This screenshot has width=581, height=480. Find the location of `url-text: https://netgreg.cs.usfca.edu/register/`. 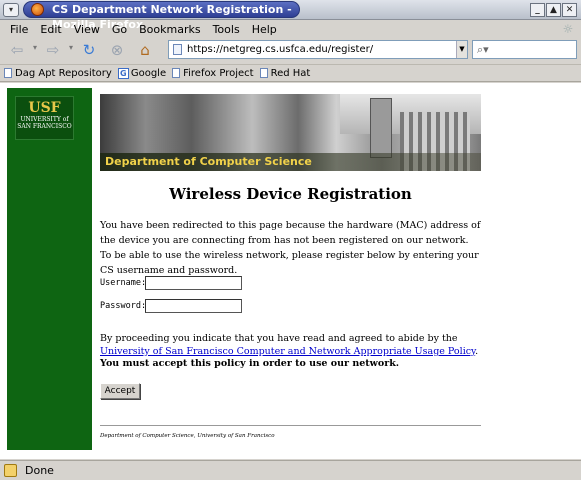

url-text: https://netgreg.cs.usfca.edu/register/ is located at coordinates (280, 49).